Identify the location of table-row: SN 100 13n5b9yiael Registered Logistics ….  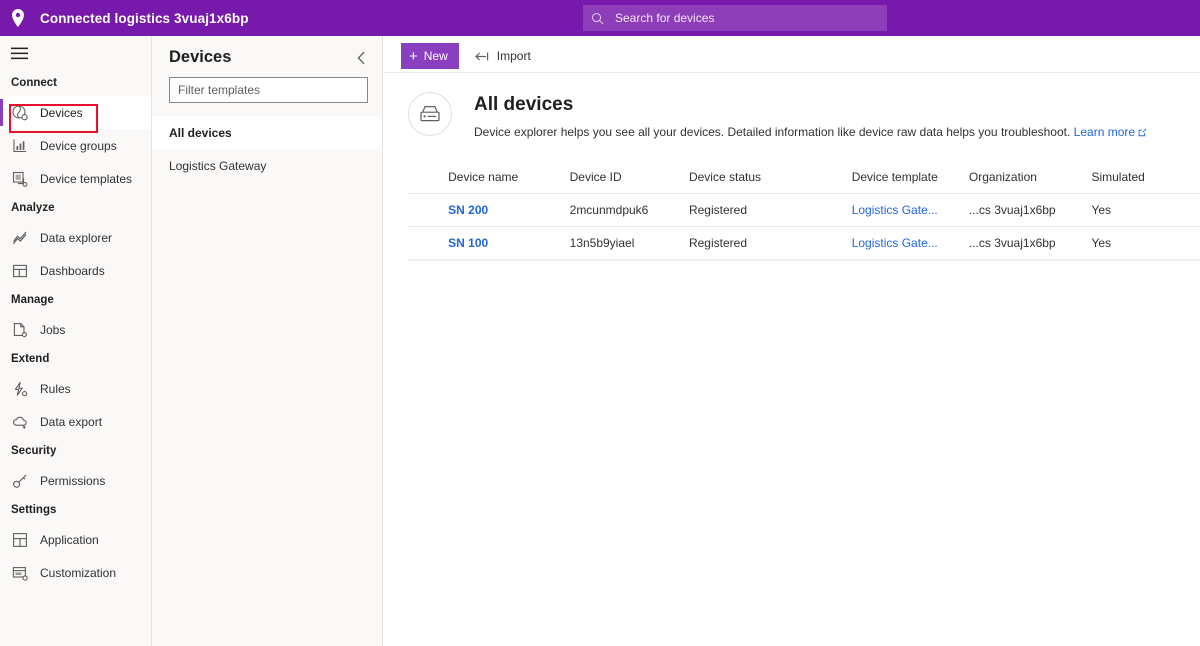
(804, 243).